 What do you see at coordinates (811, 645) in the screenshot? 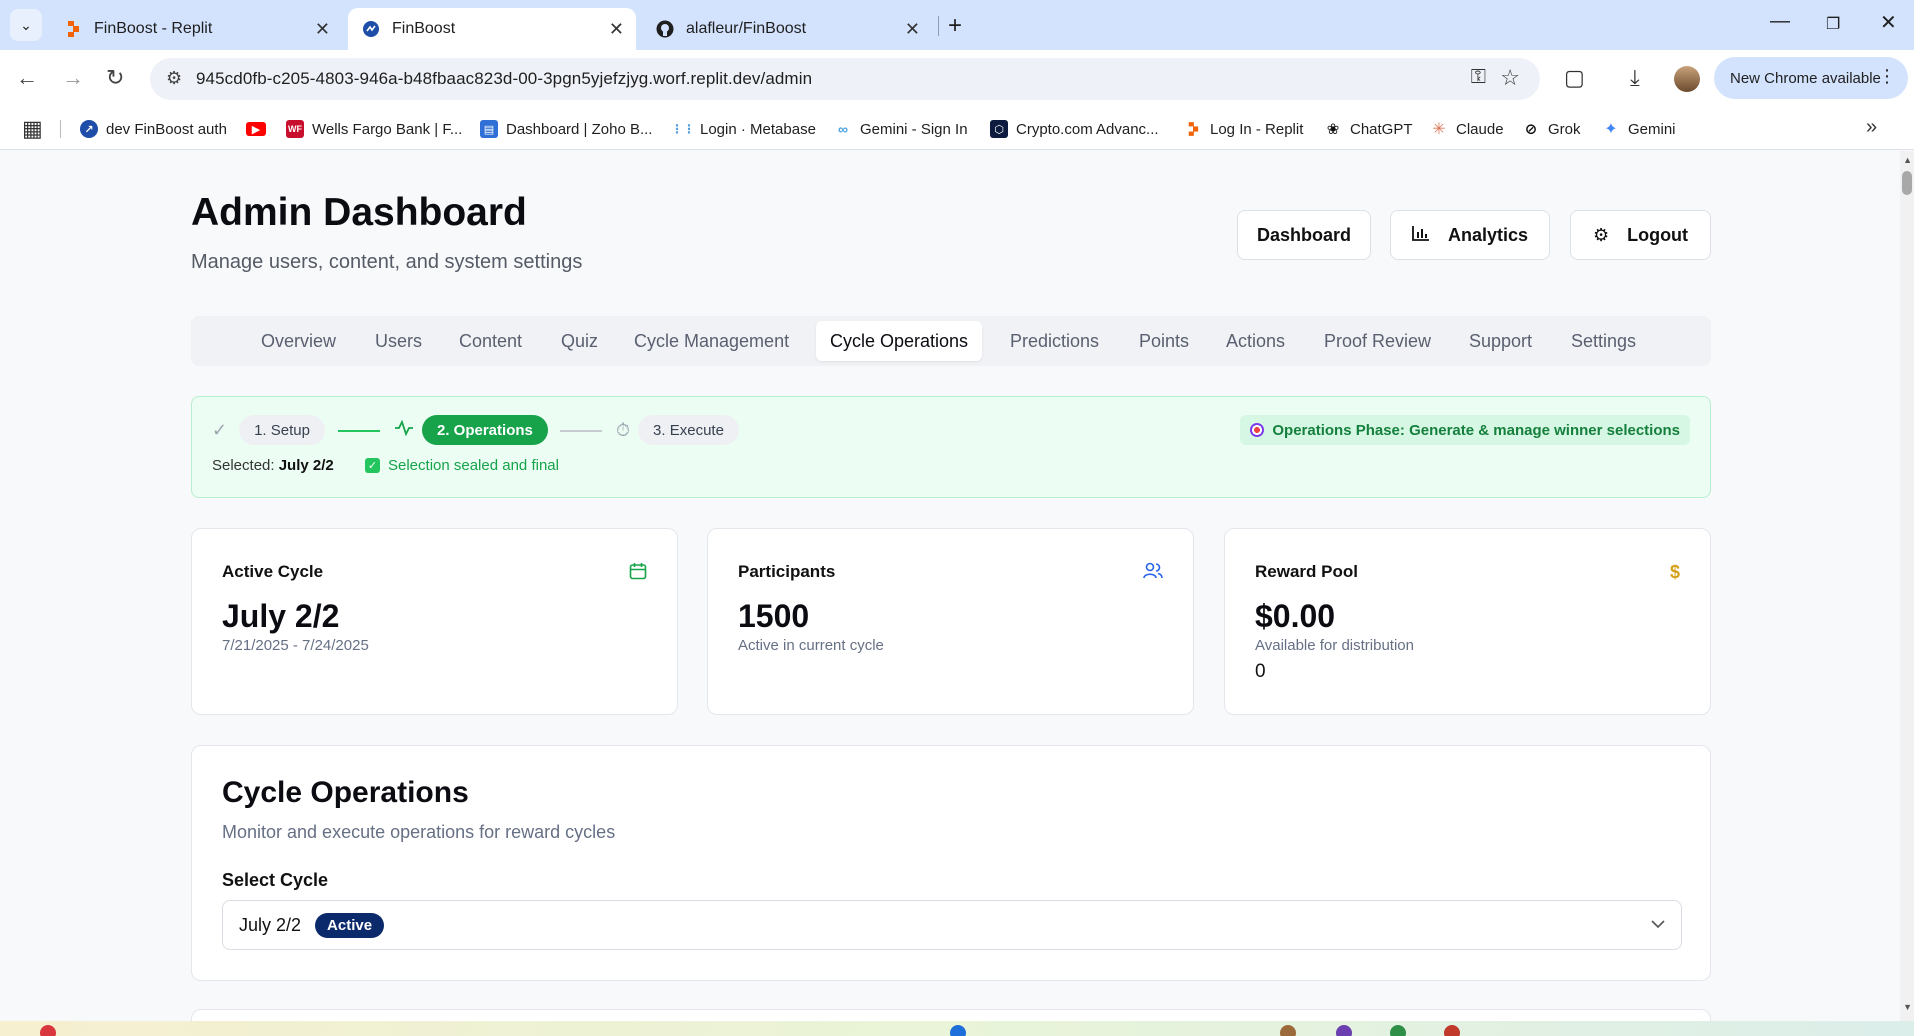
I see `card-subtext: Active in current cycle` at bounding box center [811, 645].